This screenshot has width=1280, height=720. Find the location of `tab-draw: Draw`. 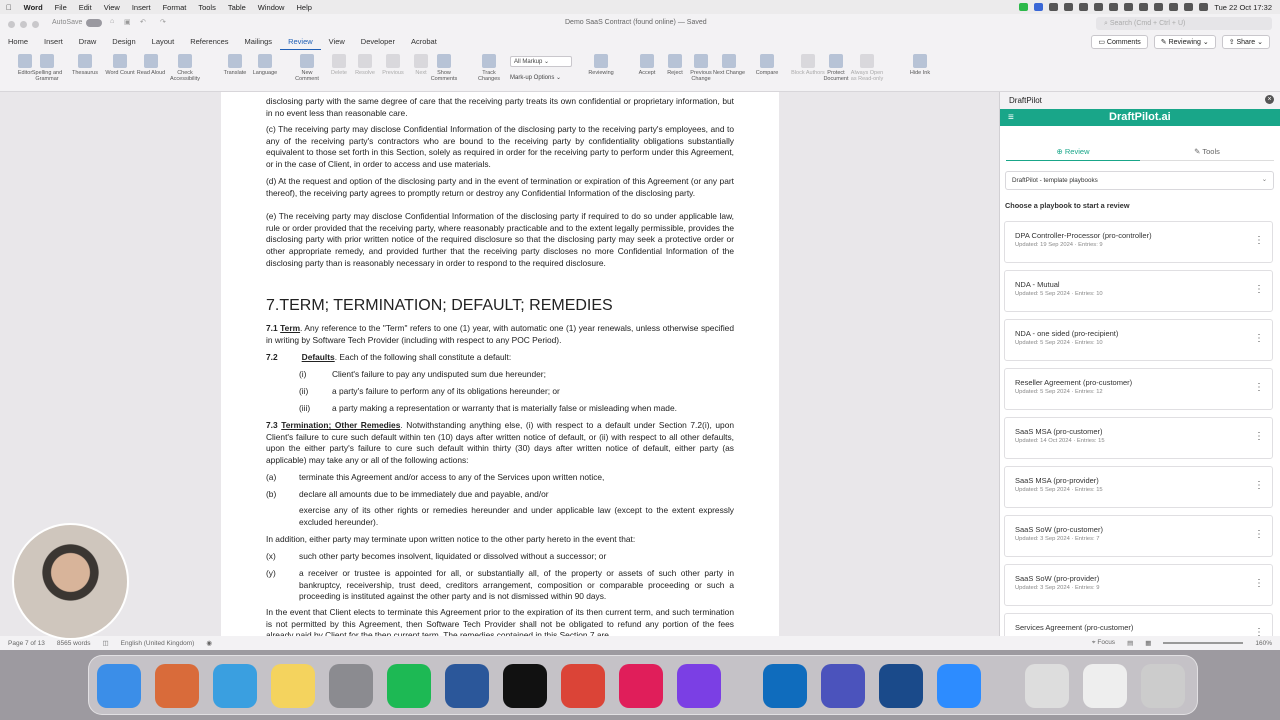

tab-draw: Draw is located at coordinates (88, 42).